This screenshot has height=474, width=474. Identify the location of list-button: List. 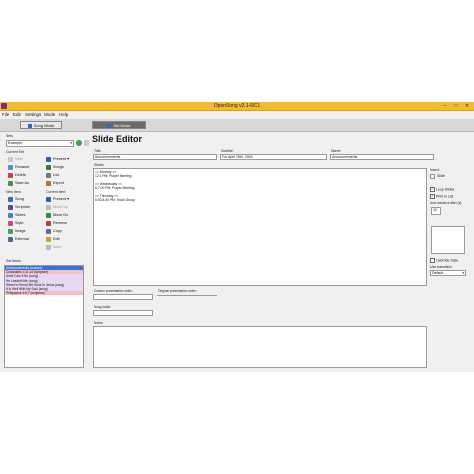
(52, 175).